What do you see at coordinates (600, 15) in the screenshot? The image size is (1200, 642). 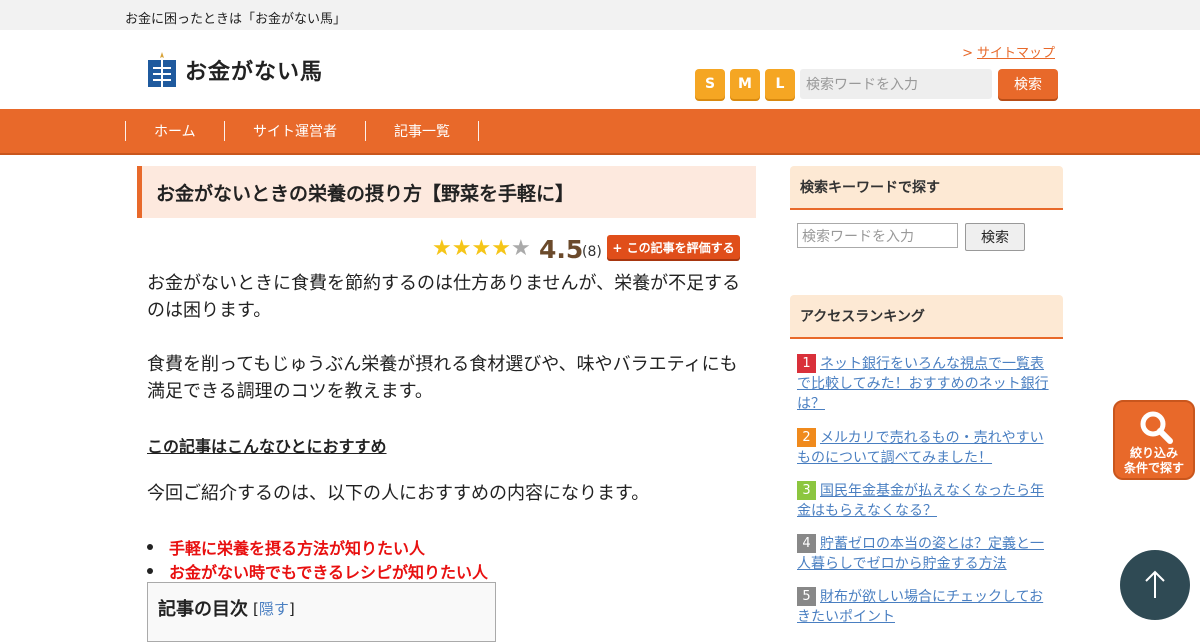 I see `top-bar: お金に困ったときは「お金がない馬」` at bounding box center [600, 15].